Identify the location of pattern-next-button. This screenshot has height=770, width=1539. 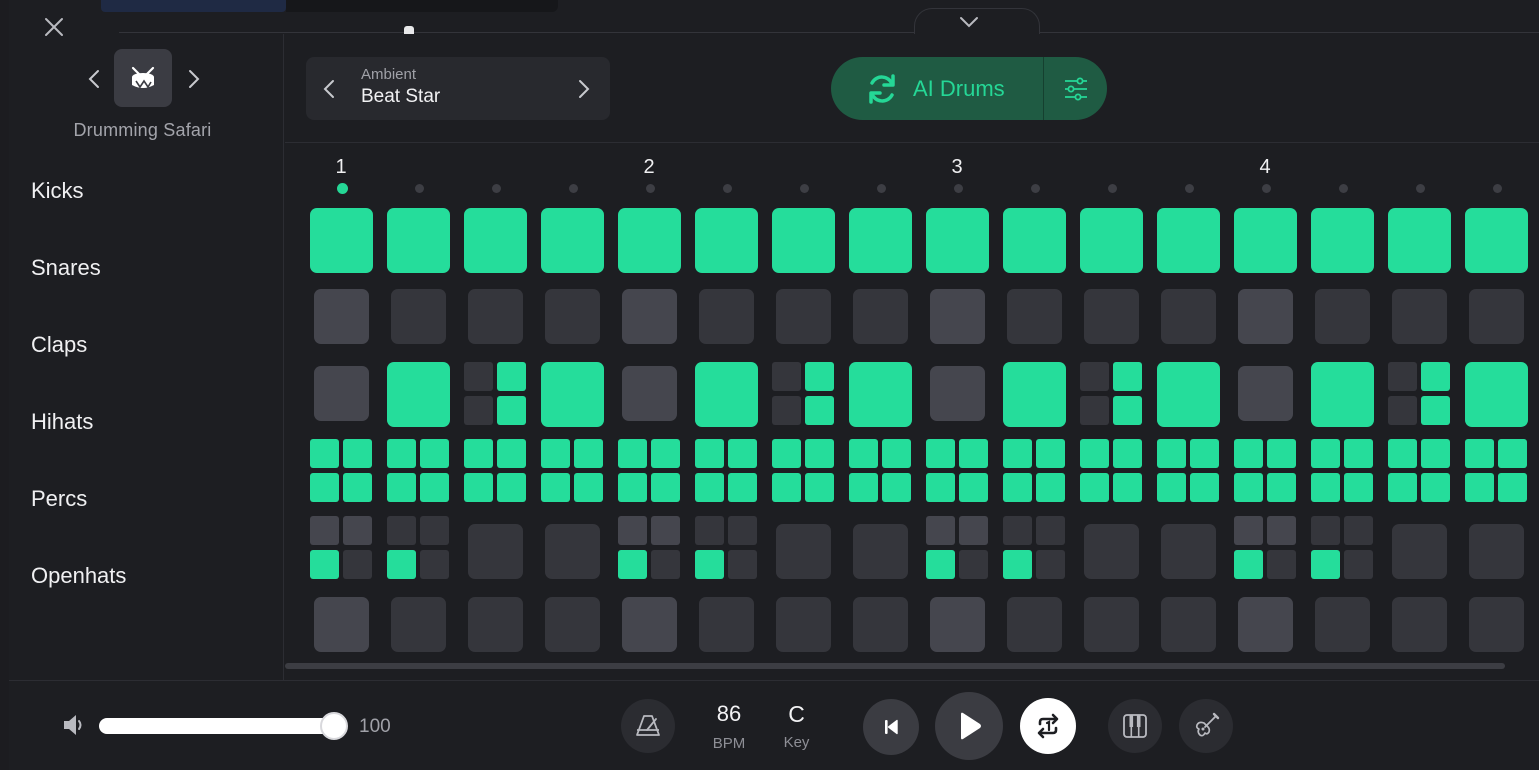
(584, 89).